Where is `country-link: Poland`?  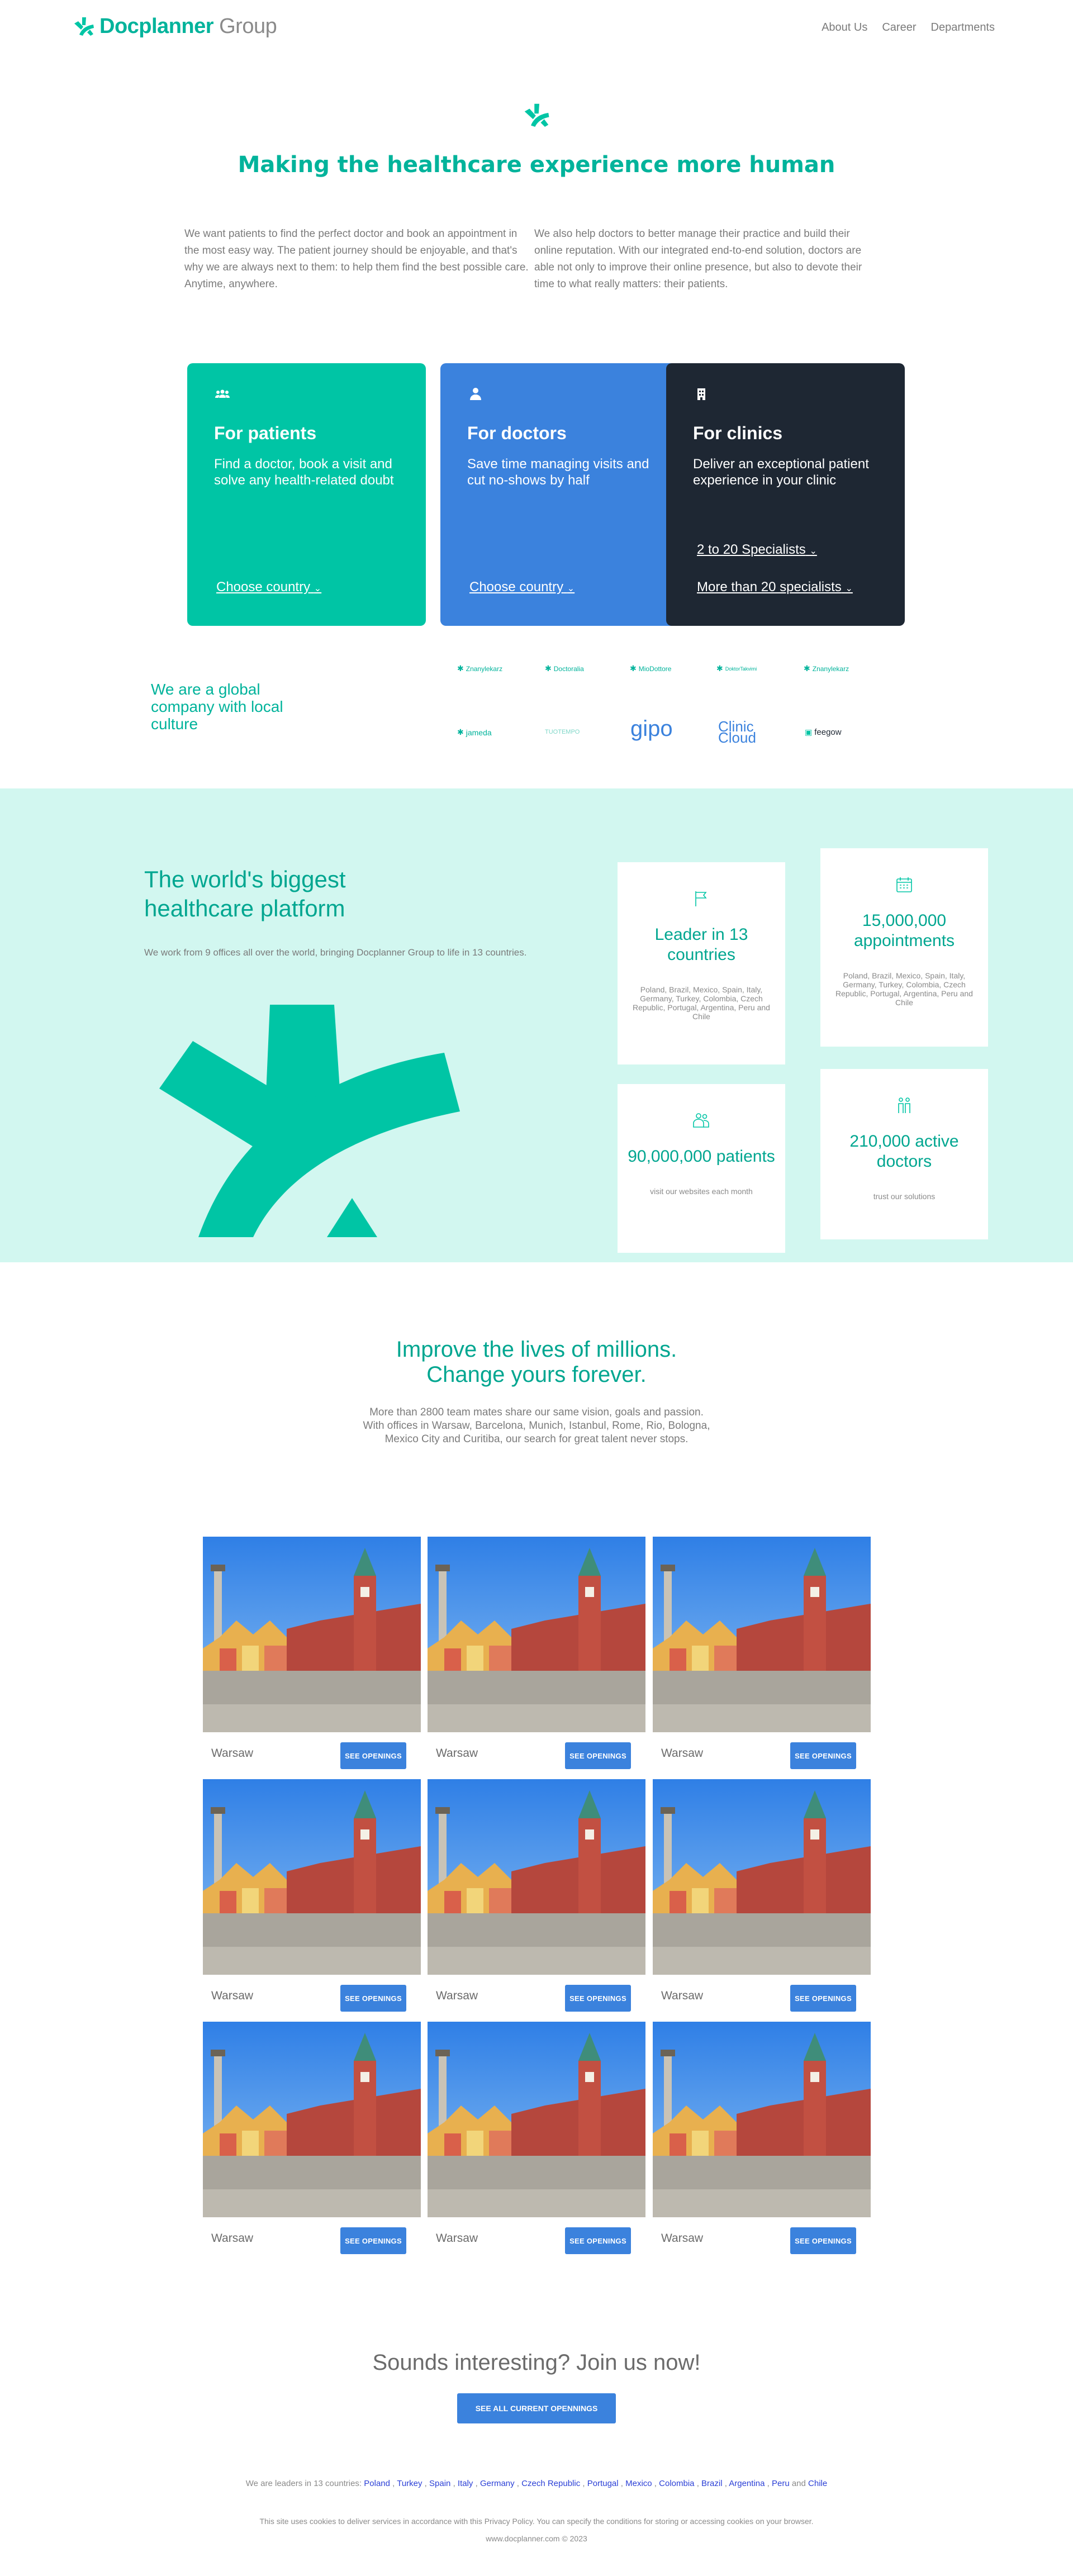 country-link: Poland is located at coordinates (377, 2483).